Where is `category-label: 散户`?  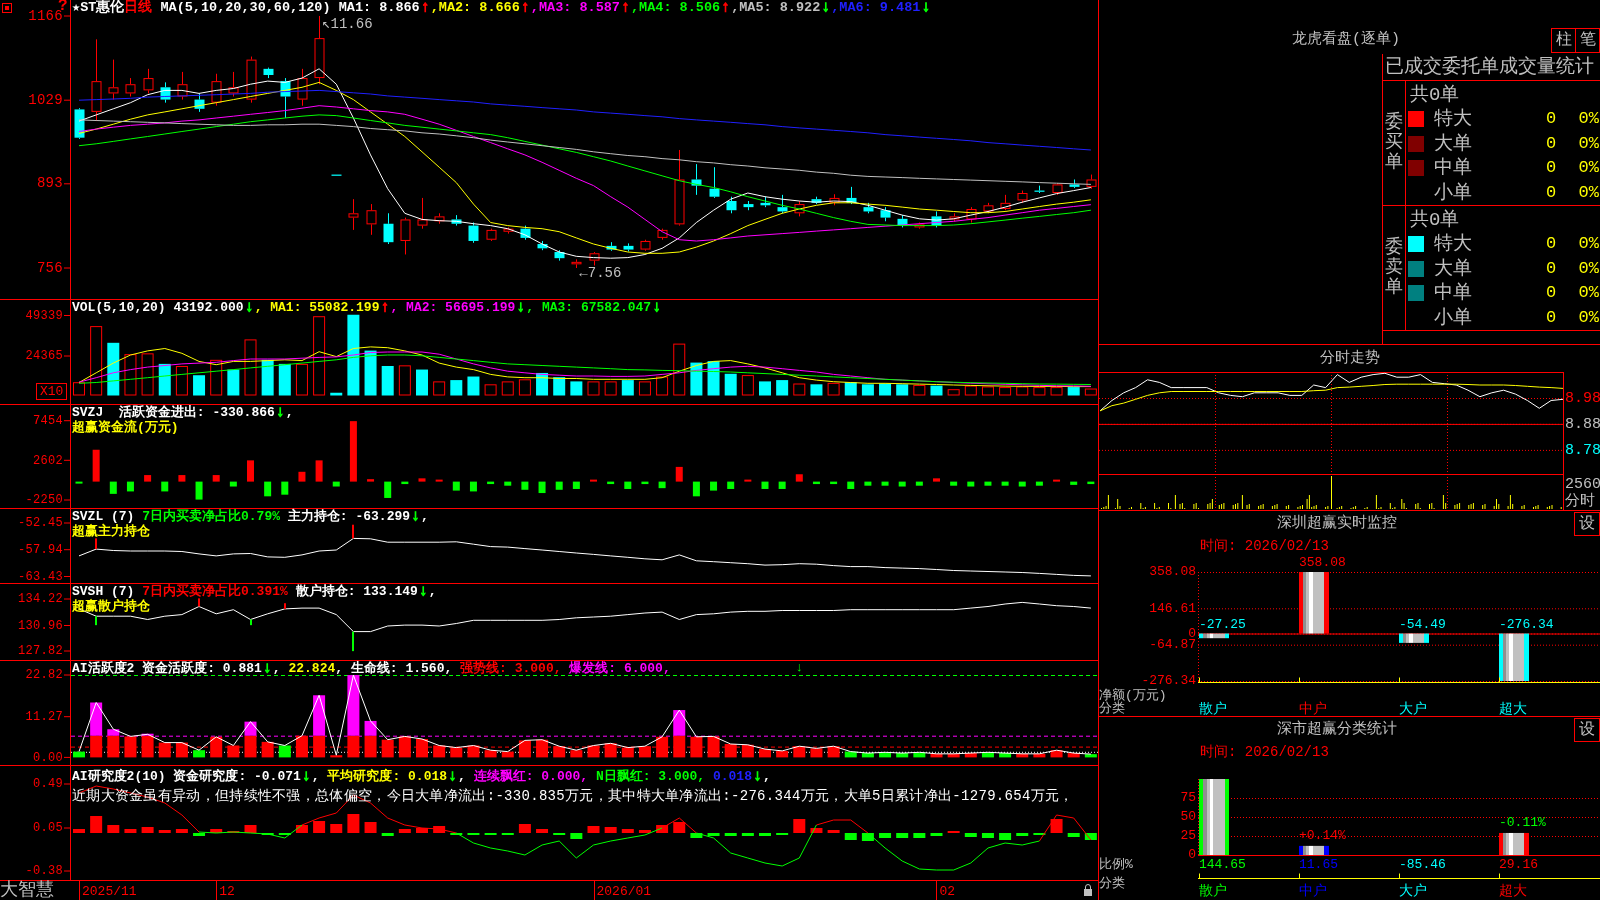
category-label: 散户 is located at coordinates (1213, 890).